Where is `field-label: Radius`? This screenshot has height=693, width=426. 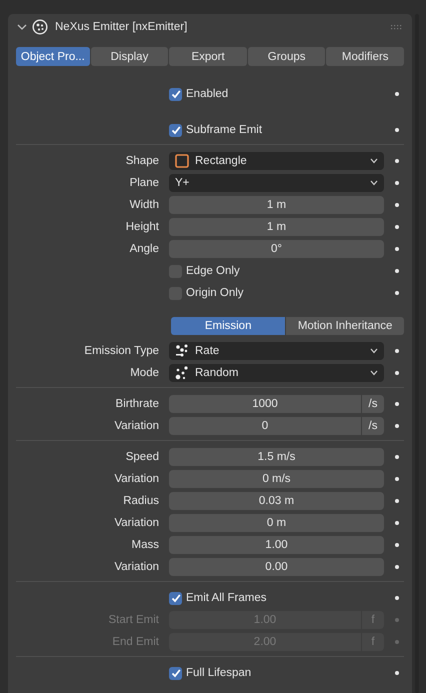 field-label: Radius is located at coordinates (140, 501).